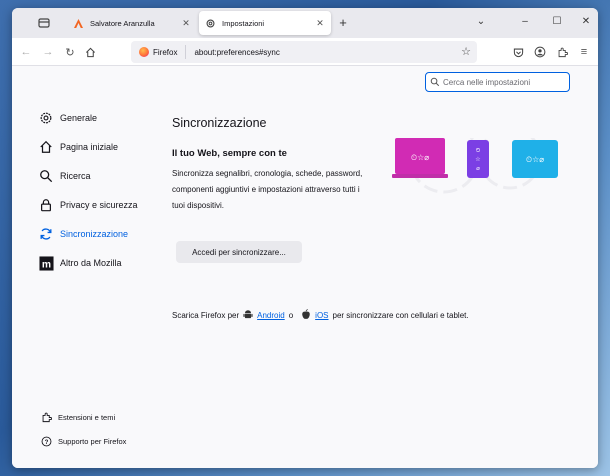 The image size is (610, 476). I want to click on mozilla-icon: m, so click(46, 263).